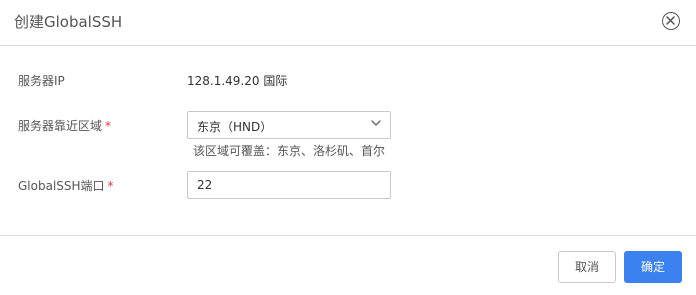  What do you see at coordinates (235, 127) in the screenshot?
I see `region-select-value: 东京（HND）` at bounding box center [235, 127].